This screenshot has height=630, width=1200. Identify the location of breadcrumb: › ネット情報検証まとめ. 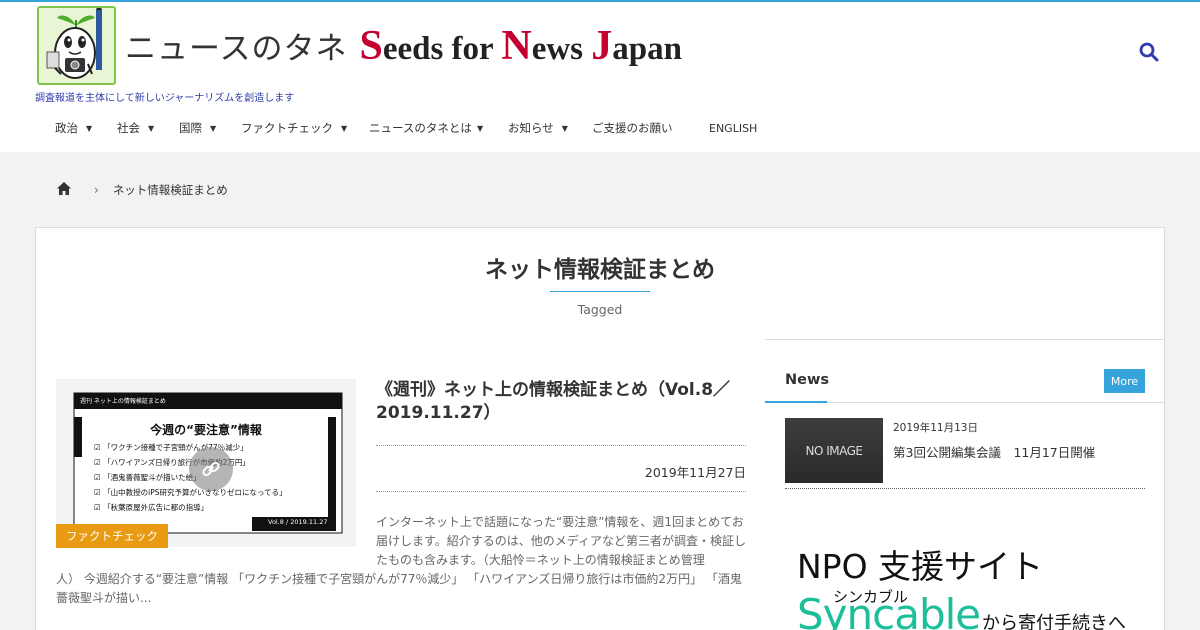
(142, 190).